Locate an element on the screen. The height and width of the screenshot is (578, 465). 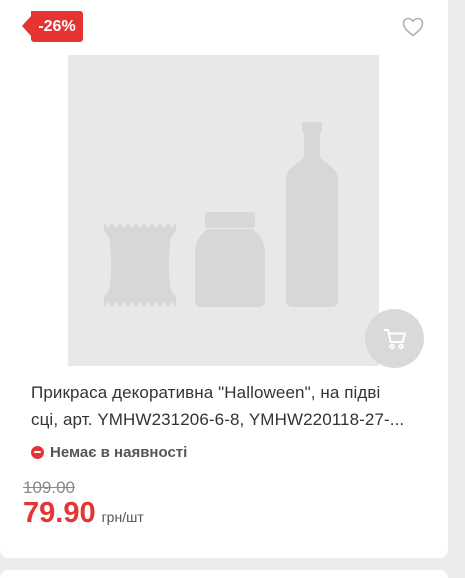
current-price: 79.90 is located at coordinates (59, 513).